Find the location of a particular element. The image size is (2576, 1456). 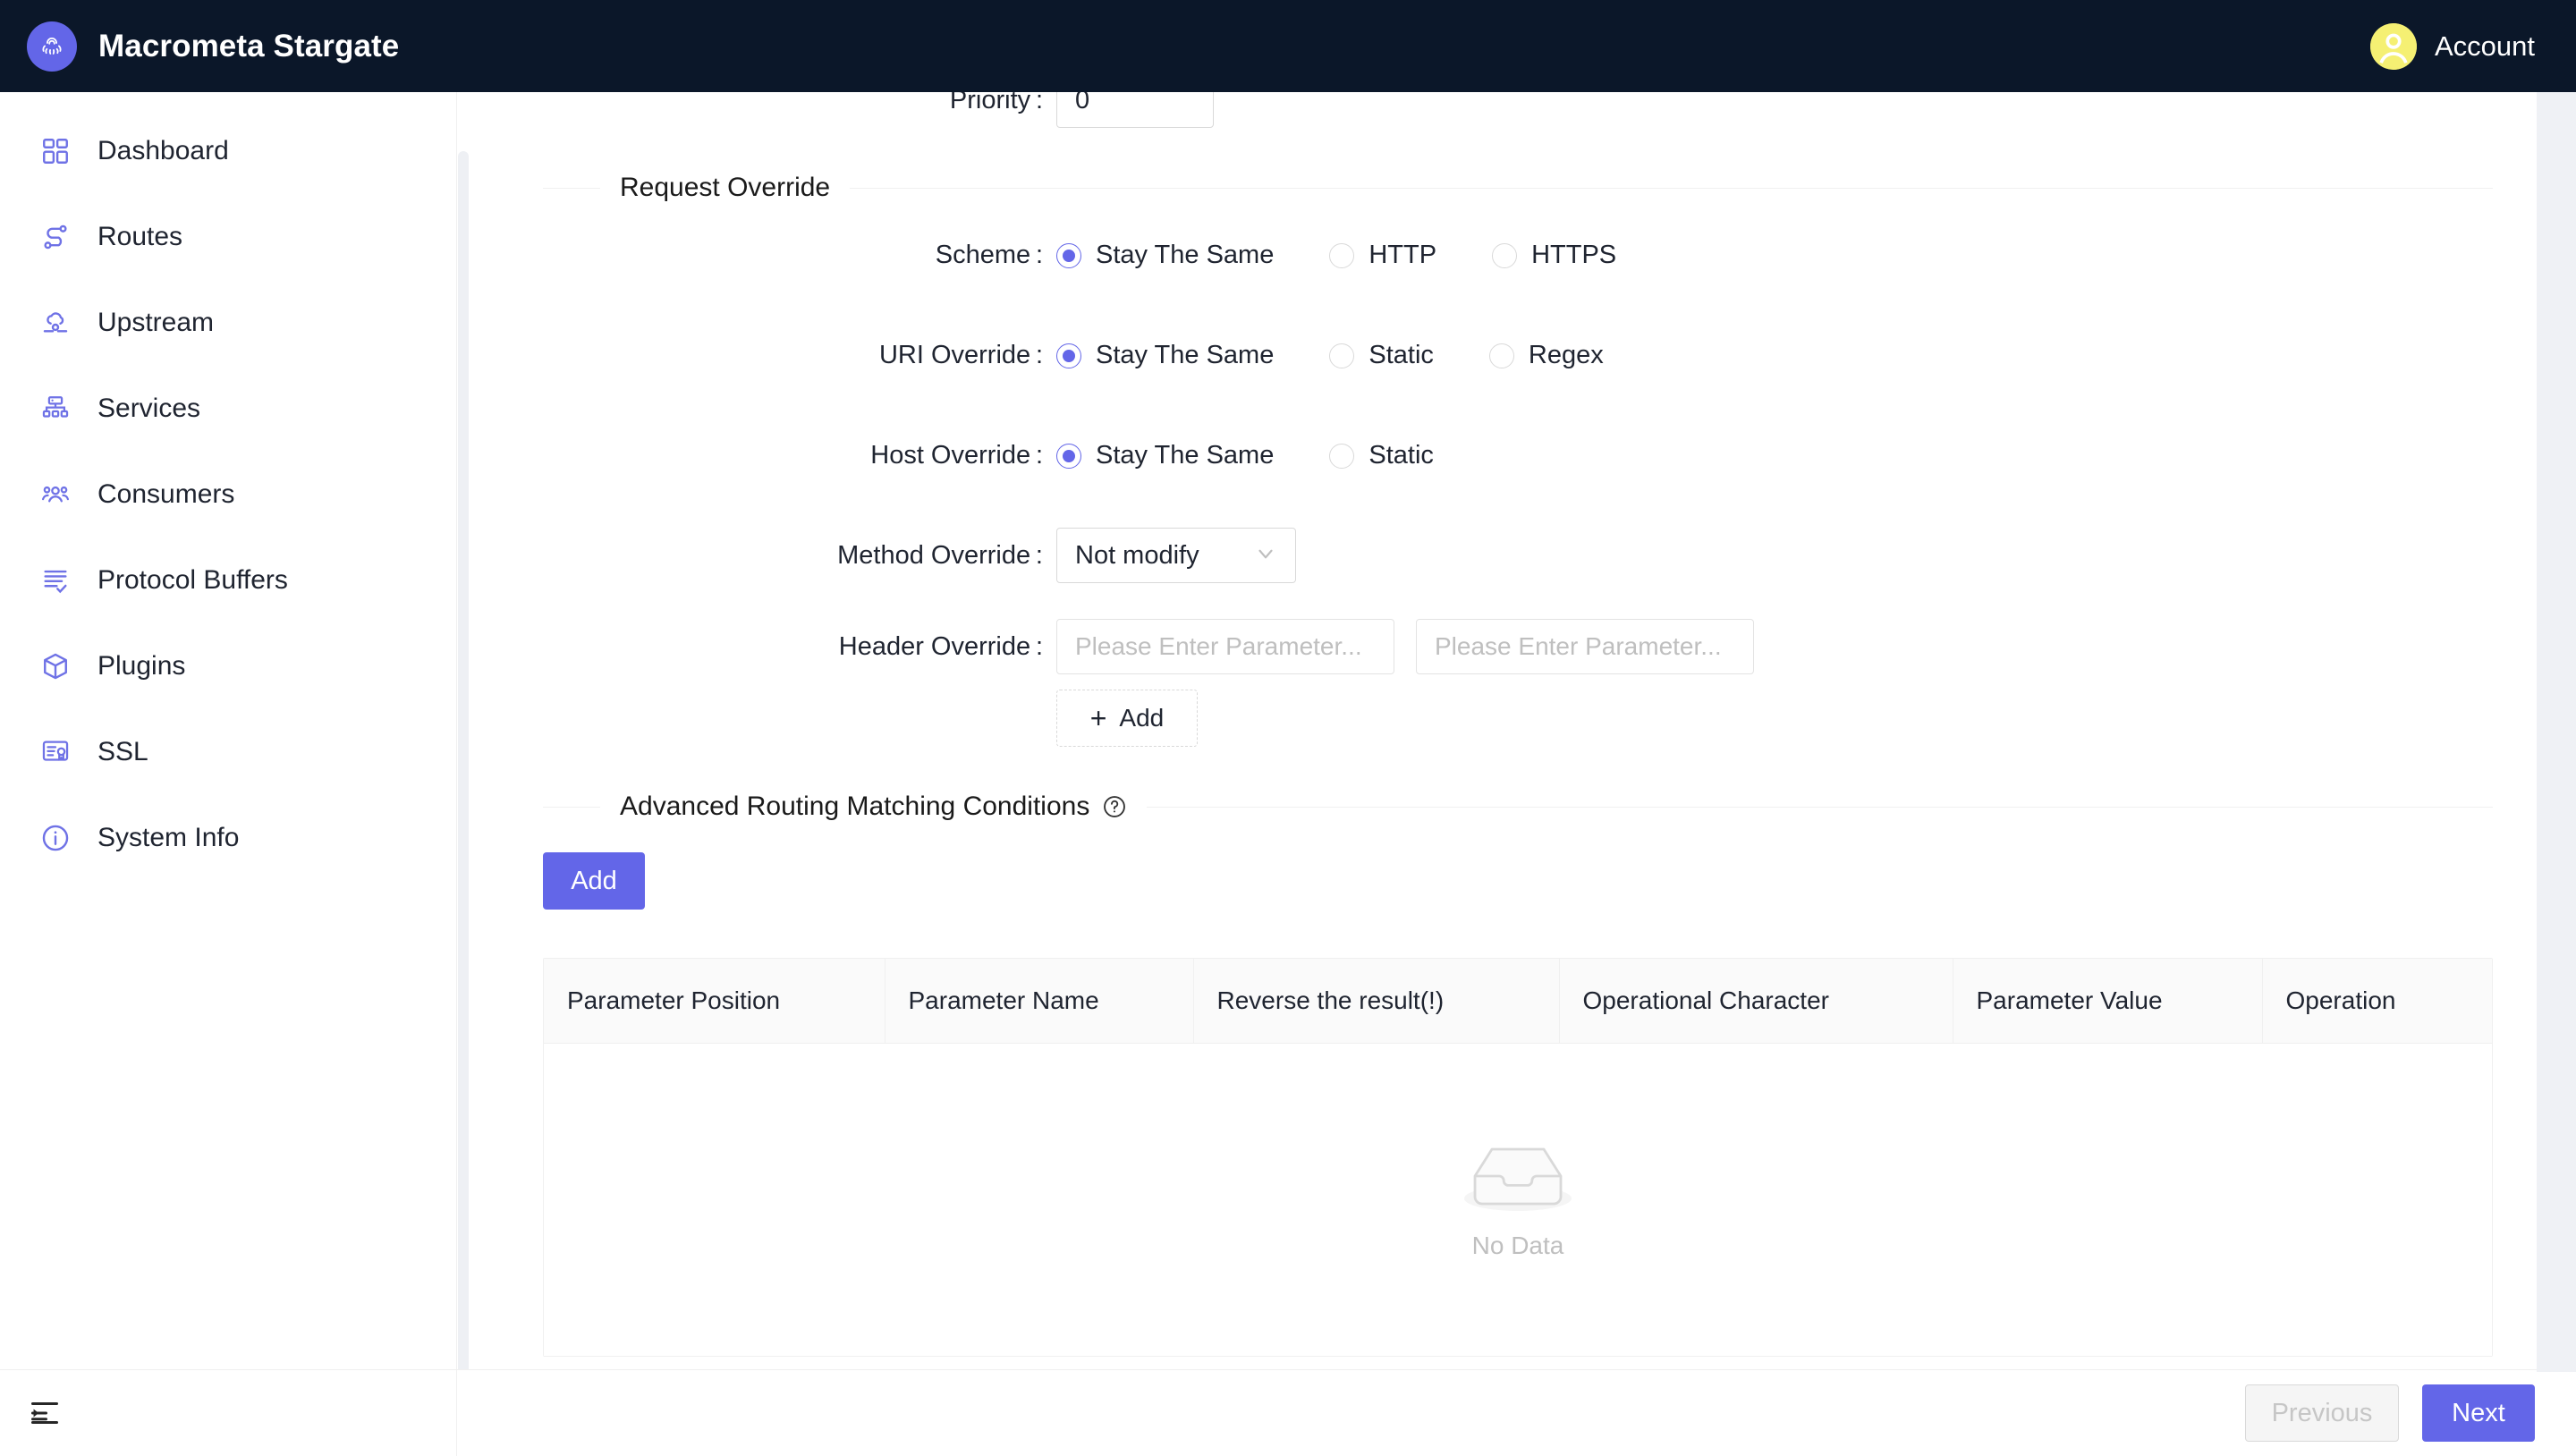

scheme-option-https: HTTPS is located at coordinates (1554, 255).